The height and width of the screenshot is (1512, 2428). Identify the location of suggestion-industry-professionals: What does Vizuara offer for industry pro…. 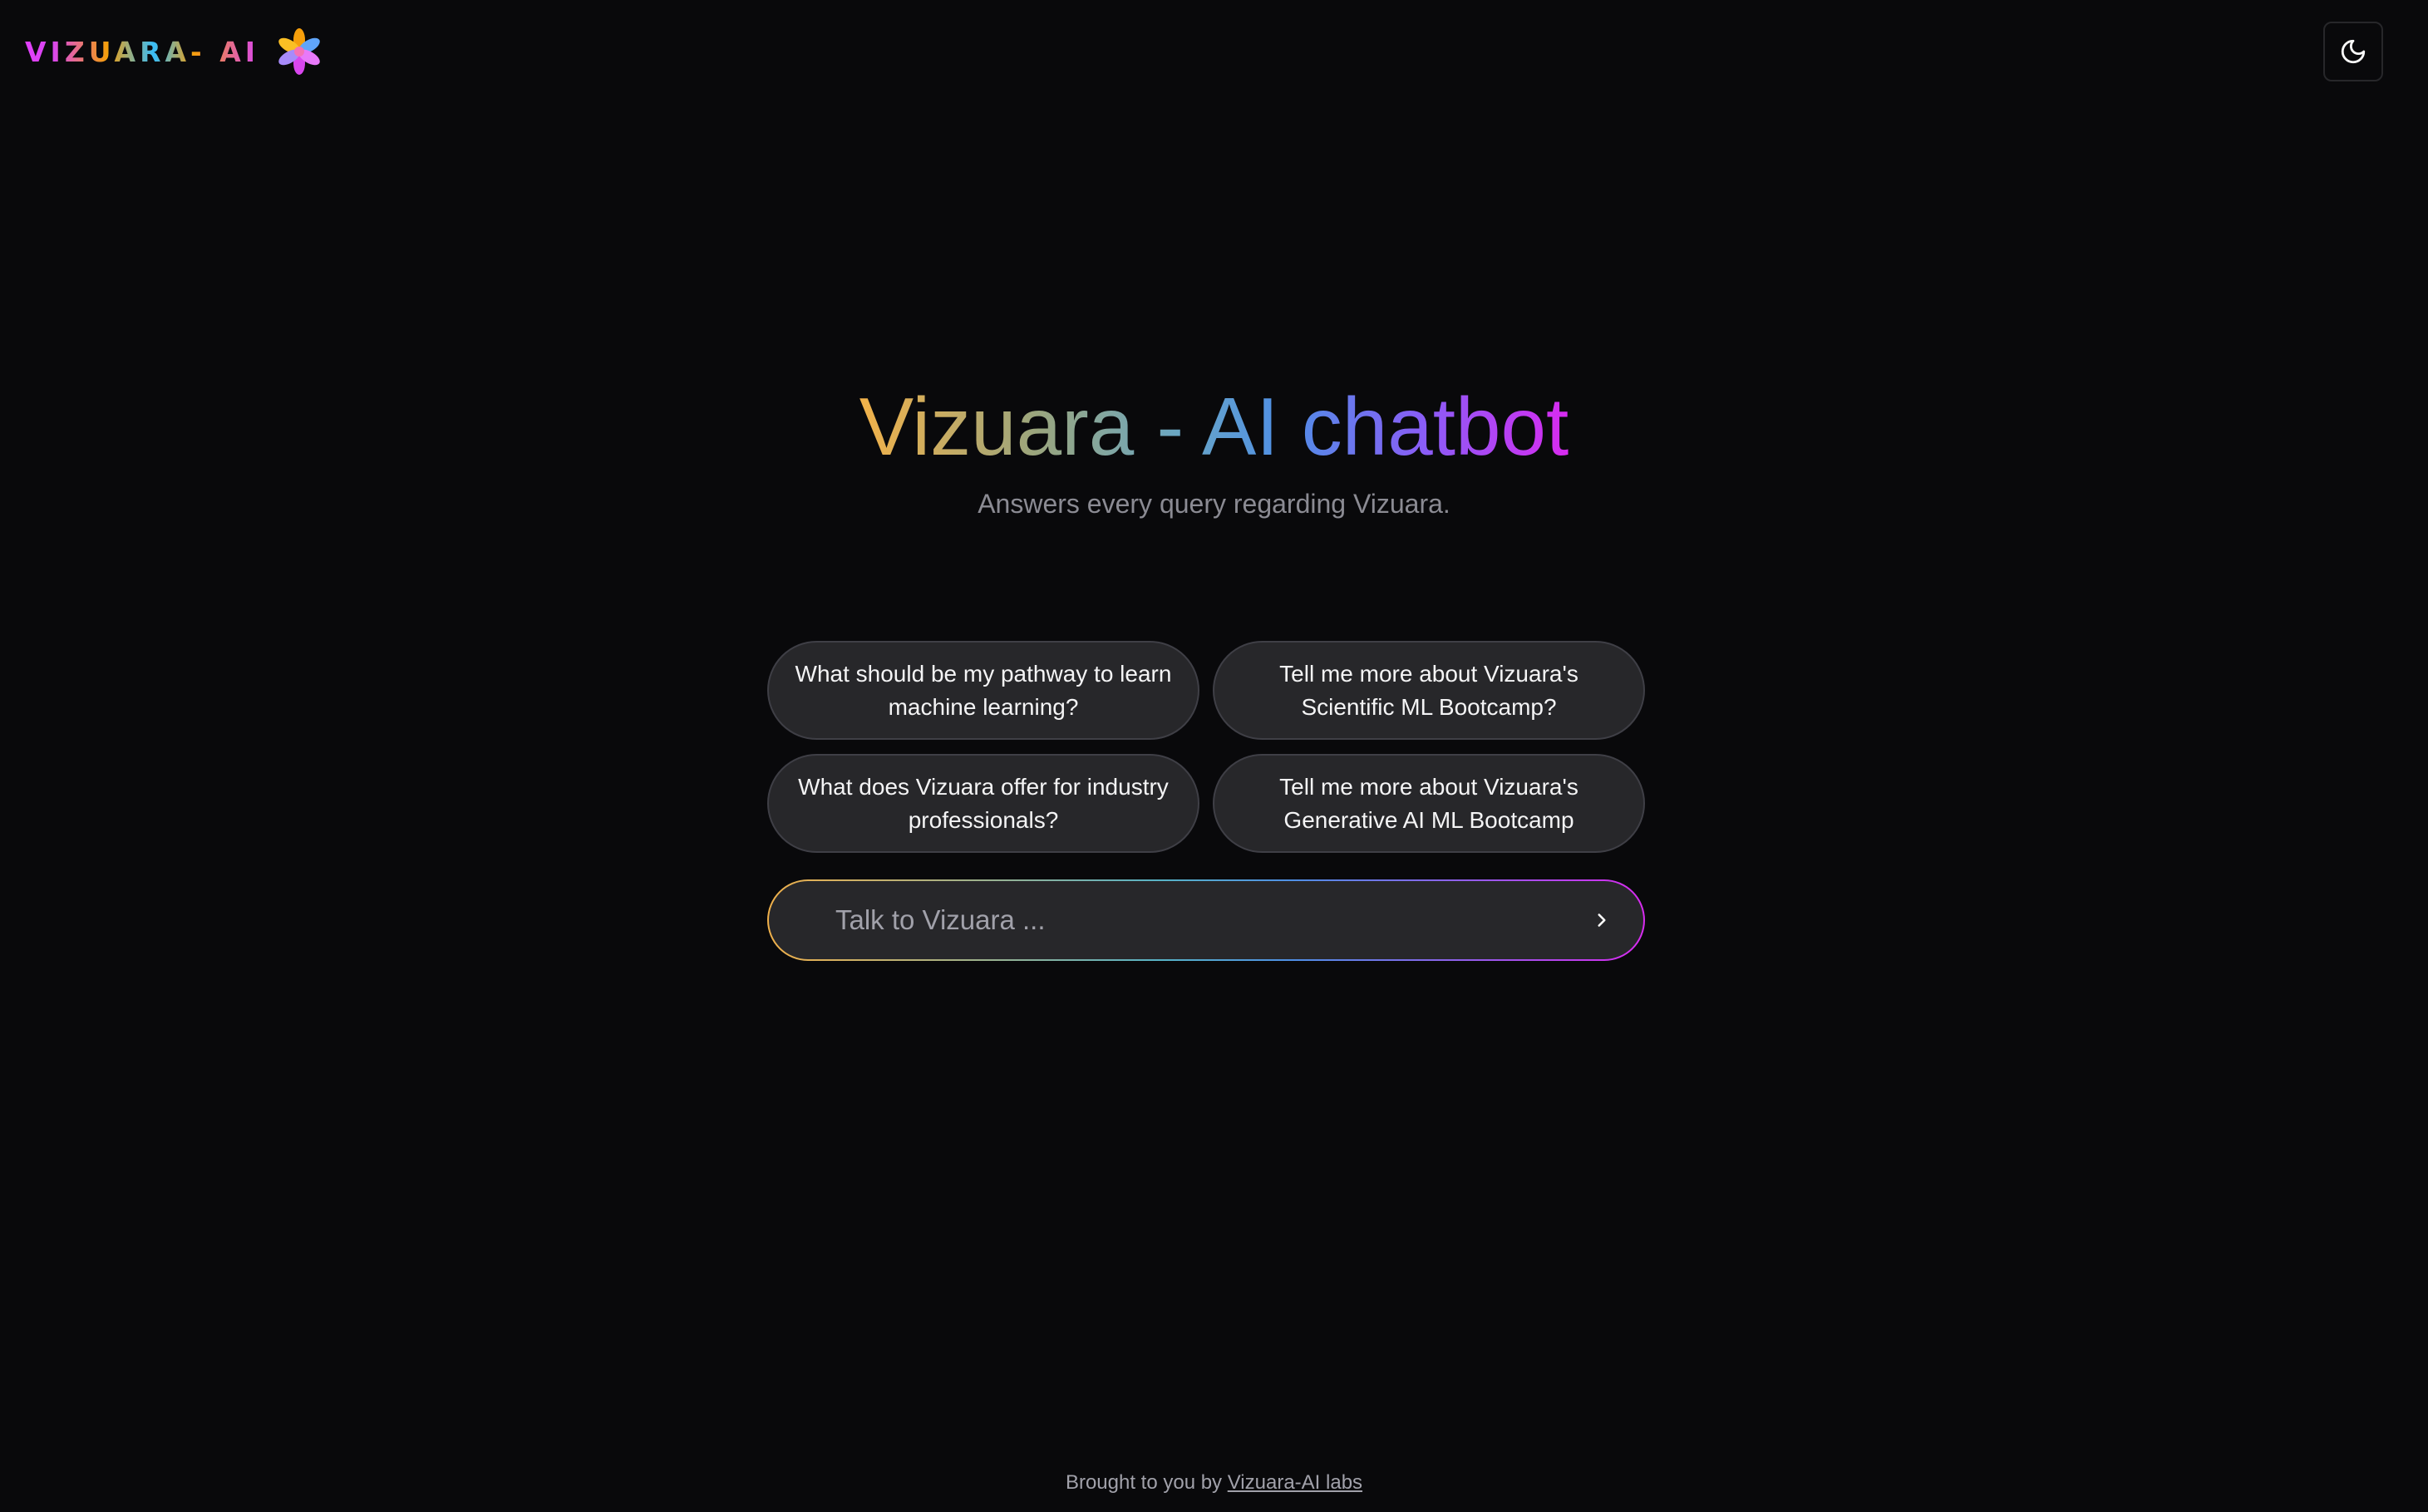
(983, 804).